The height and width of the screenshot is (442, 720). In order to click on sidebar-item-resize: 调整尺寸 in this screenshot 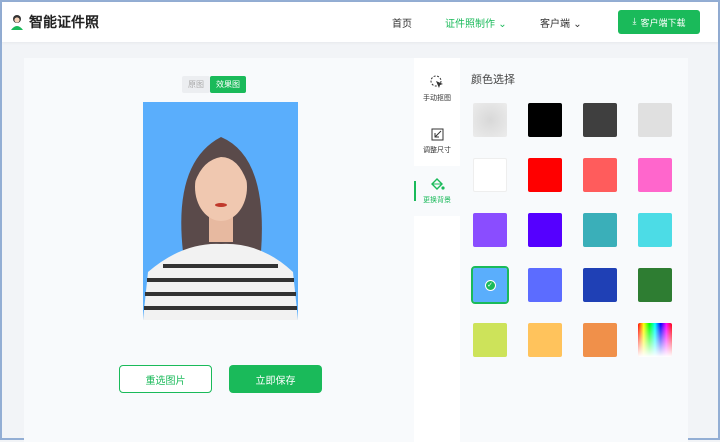, I will do `click(437, 141)`.